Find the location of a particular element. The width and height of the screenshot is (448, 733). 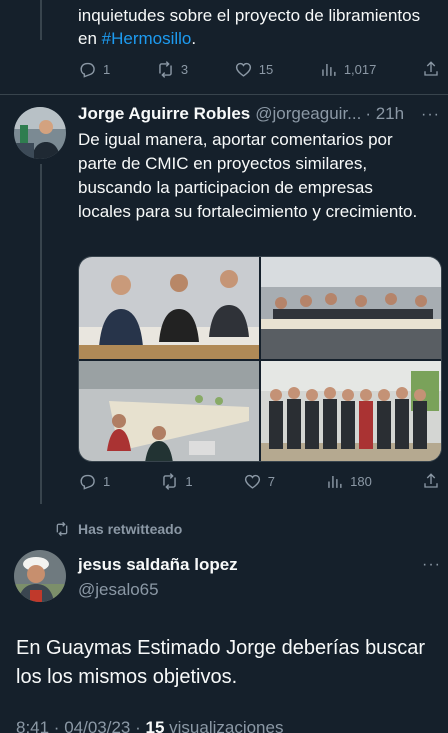

thread-line-middle is located at coordinates (41, 334).